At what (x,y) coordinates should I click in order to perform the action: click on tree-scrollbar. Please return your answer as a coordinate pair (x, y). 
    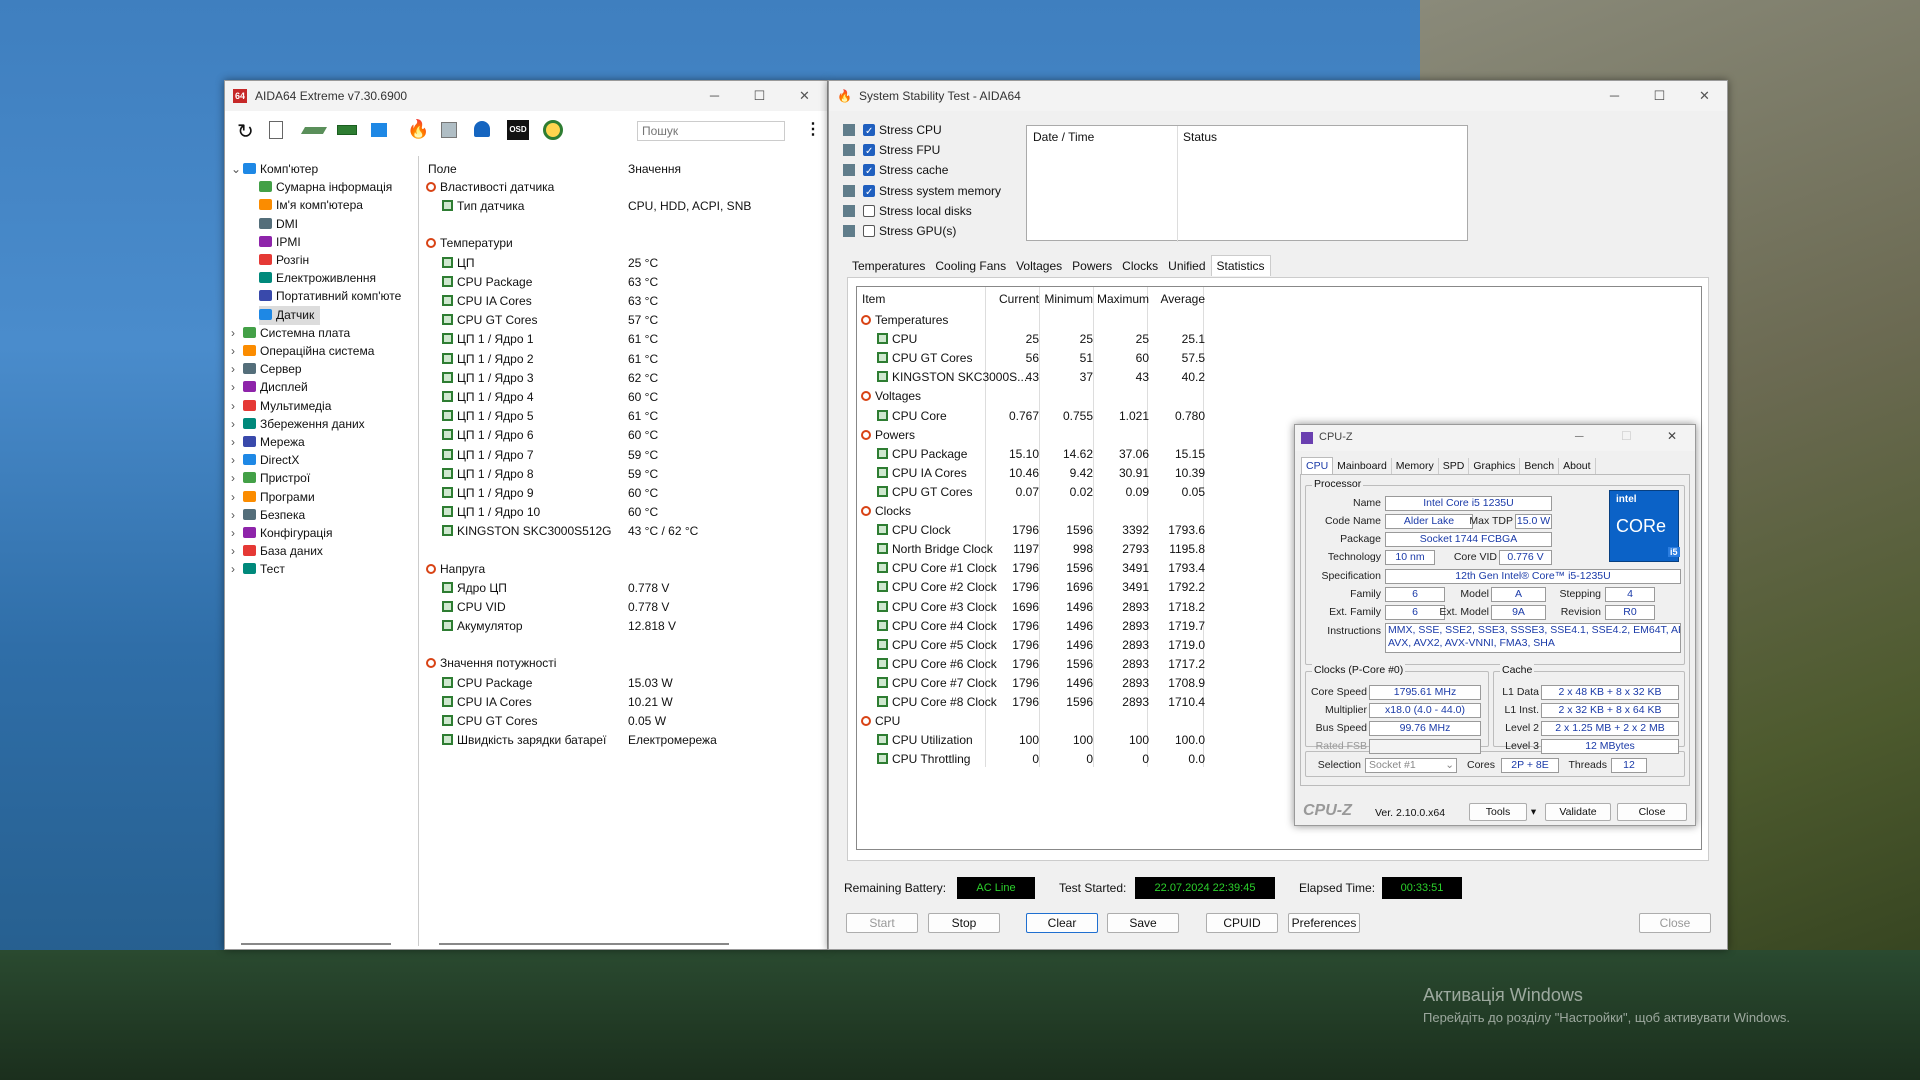
    Looking at the image, I should click on (316, 944).